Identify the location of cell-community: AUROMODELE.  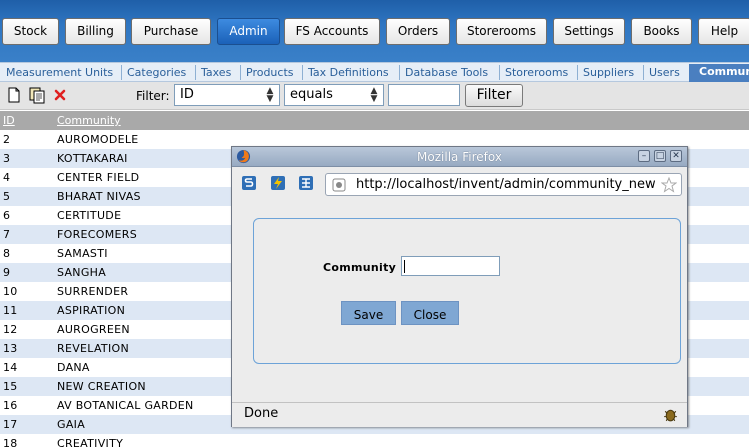
(98, 139).